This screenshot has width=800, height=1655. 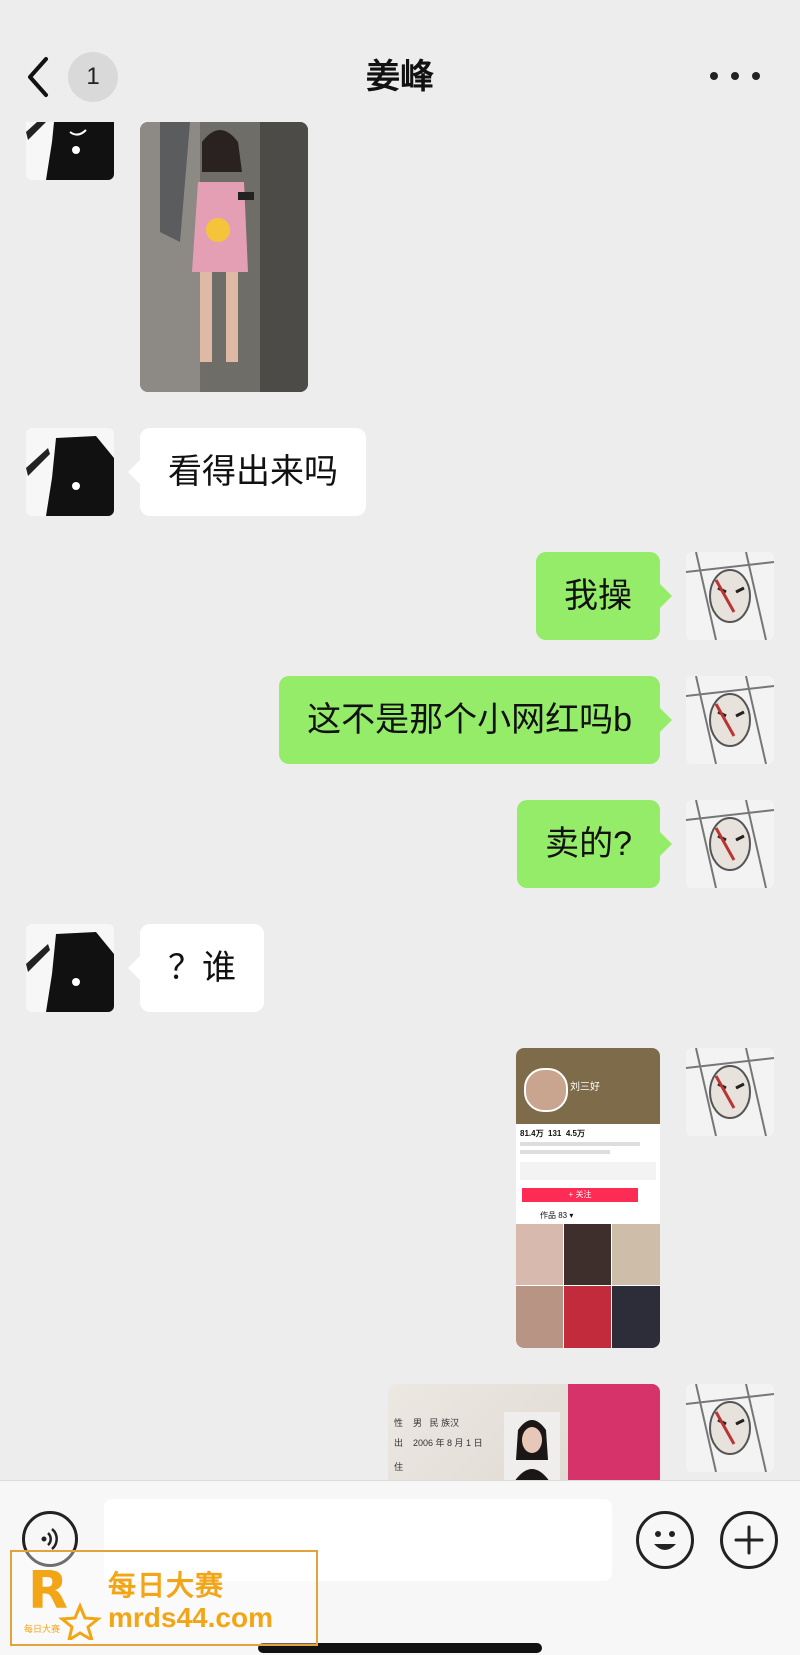 I want to click on chat-header: 1 姜峰, so click(x=400, y=61).